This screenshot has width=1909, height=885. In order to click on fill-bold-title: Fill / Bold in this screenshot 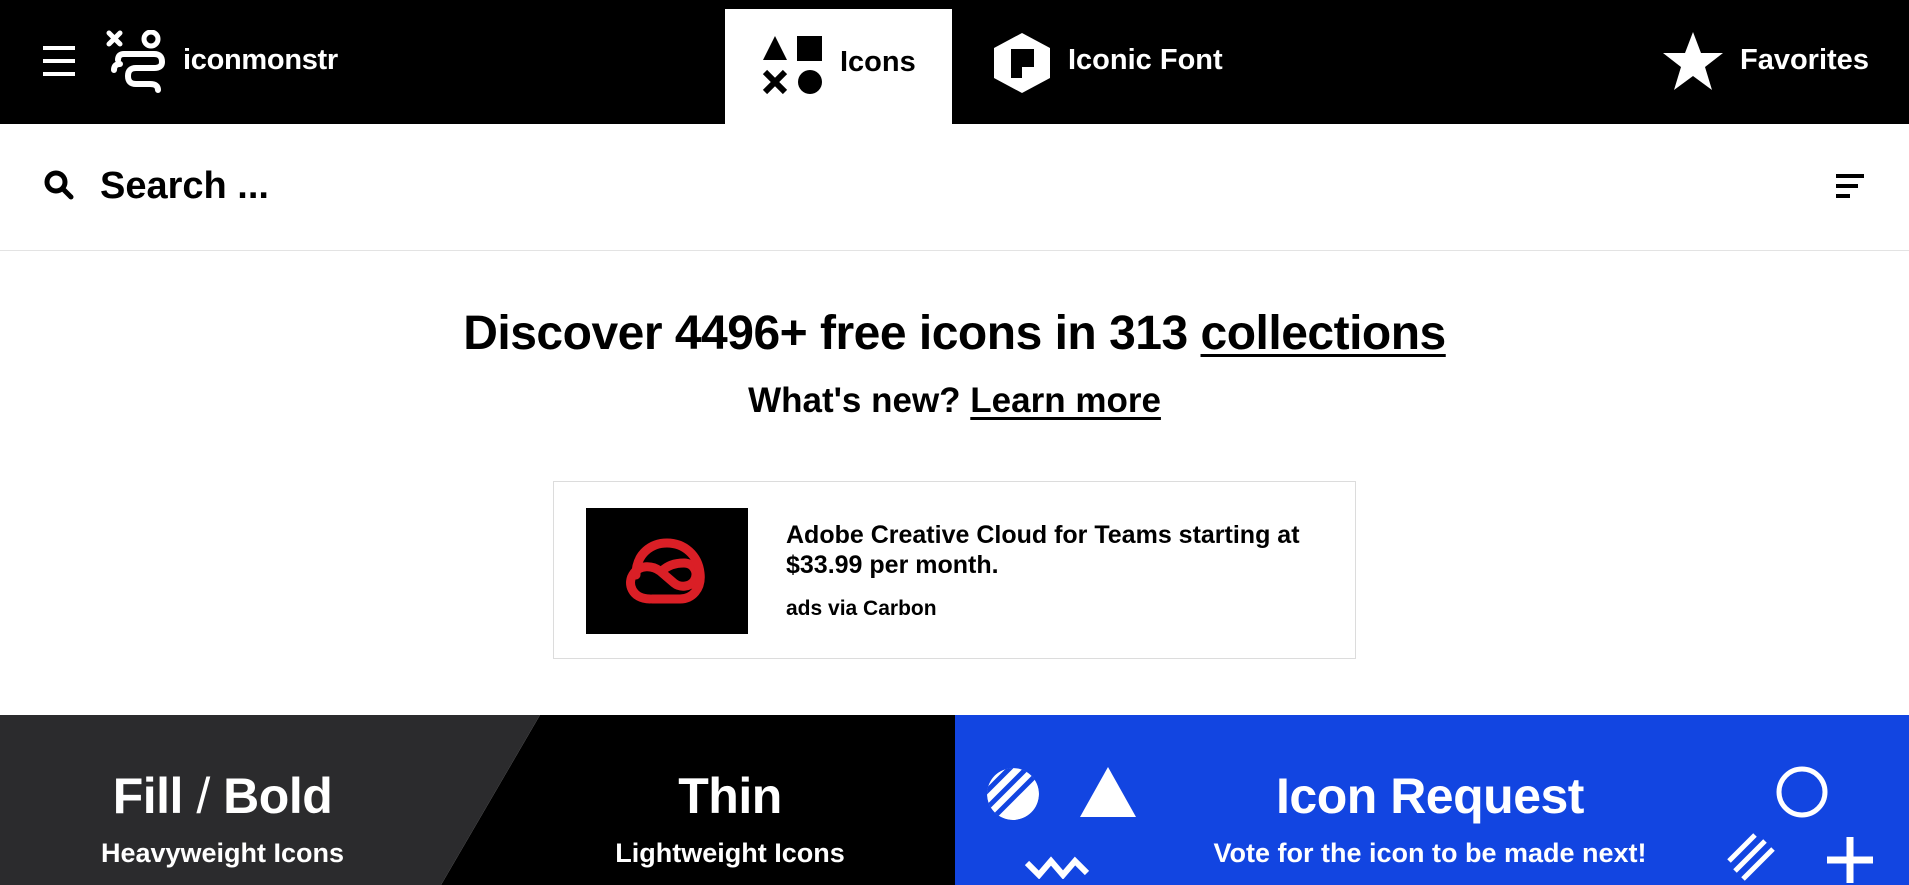, I will do `click(222, 796)`.